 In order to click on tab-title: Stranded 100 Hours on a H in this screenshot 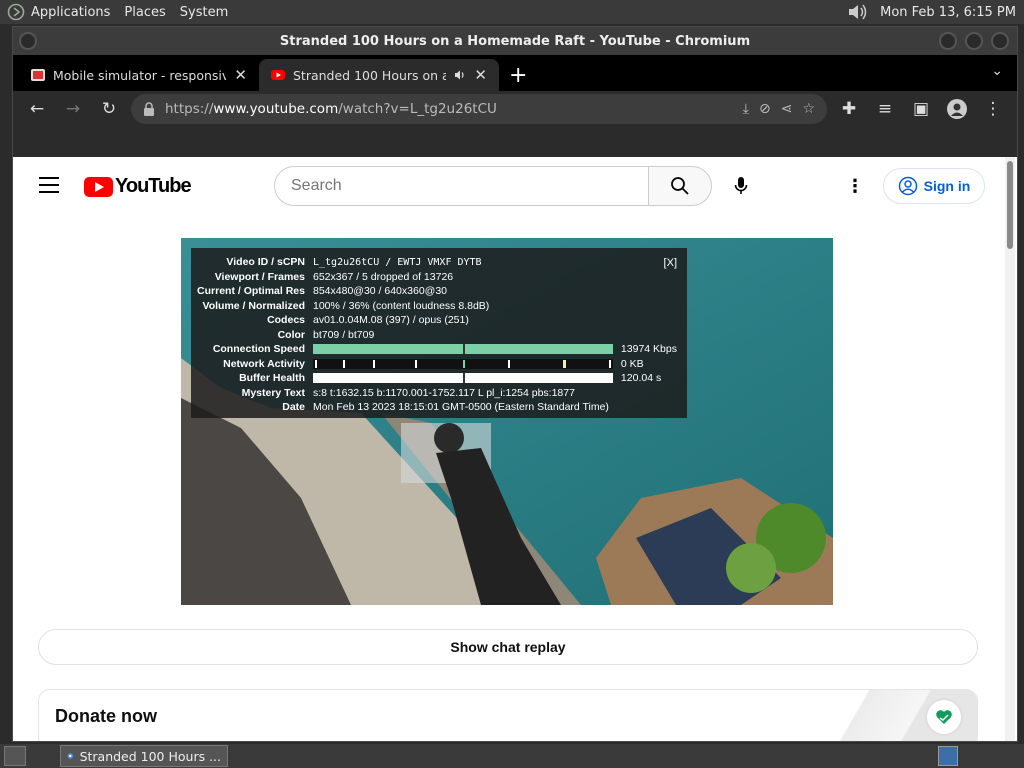, I will do `click(370, 75)`.